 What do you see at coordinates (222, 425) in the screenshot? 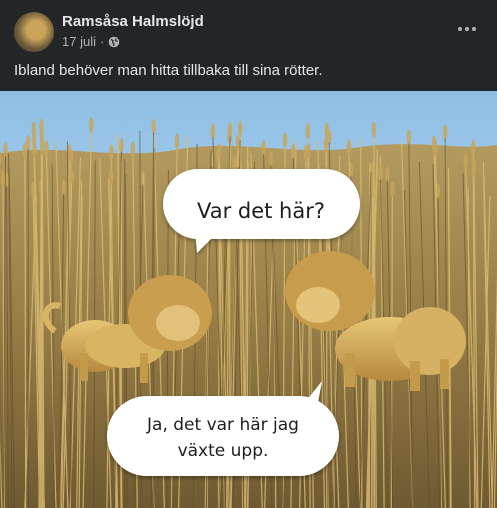
I see `bubble-bottom-line1: Ja, det var här jag` at bounding box center [222, 425].